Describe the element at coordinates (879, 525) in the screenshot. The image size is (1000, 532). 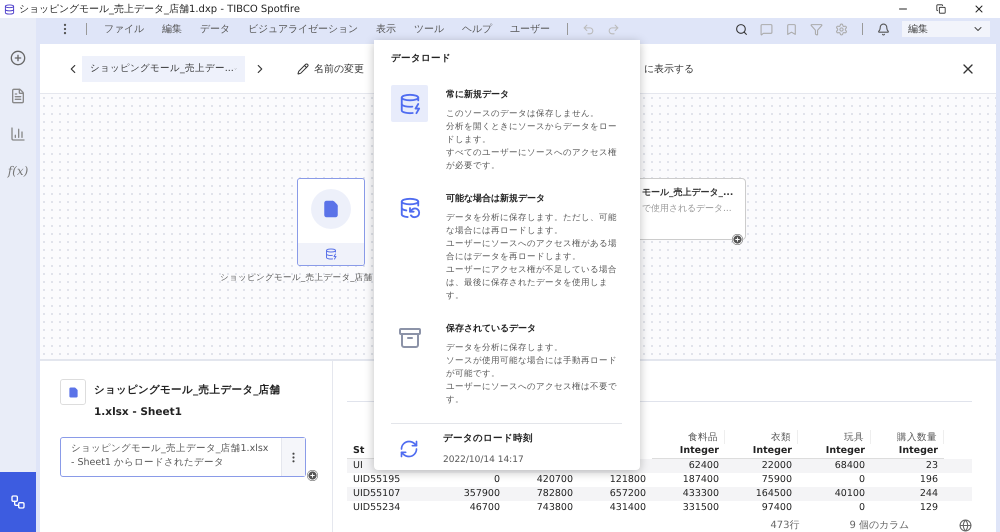
I see `column-count: 9 個のカラム` at that location.